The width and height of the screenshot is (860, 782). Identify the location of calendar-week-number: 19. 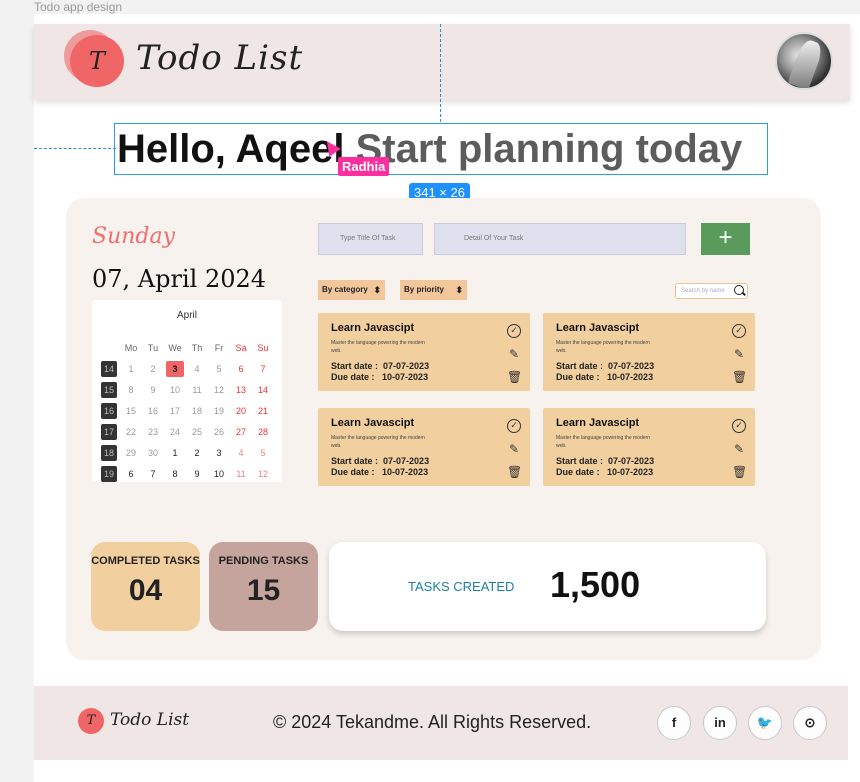
(109, 474).